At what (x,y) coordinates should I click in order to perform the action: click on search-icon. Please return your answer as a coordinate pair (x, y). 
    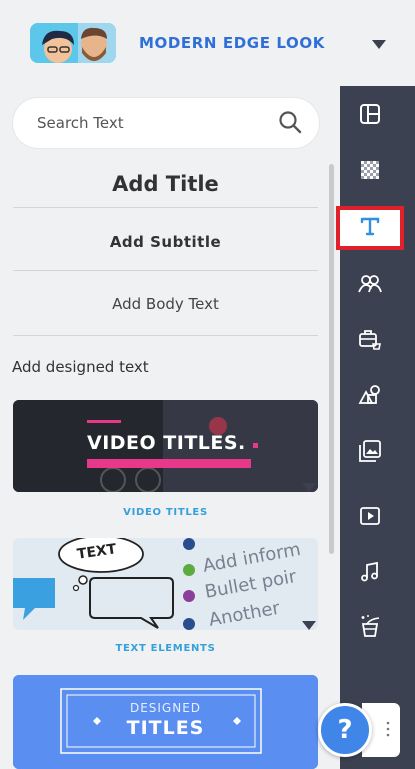
    Looking at the image, I should click on (291, 123).